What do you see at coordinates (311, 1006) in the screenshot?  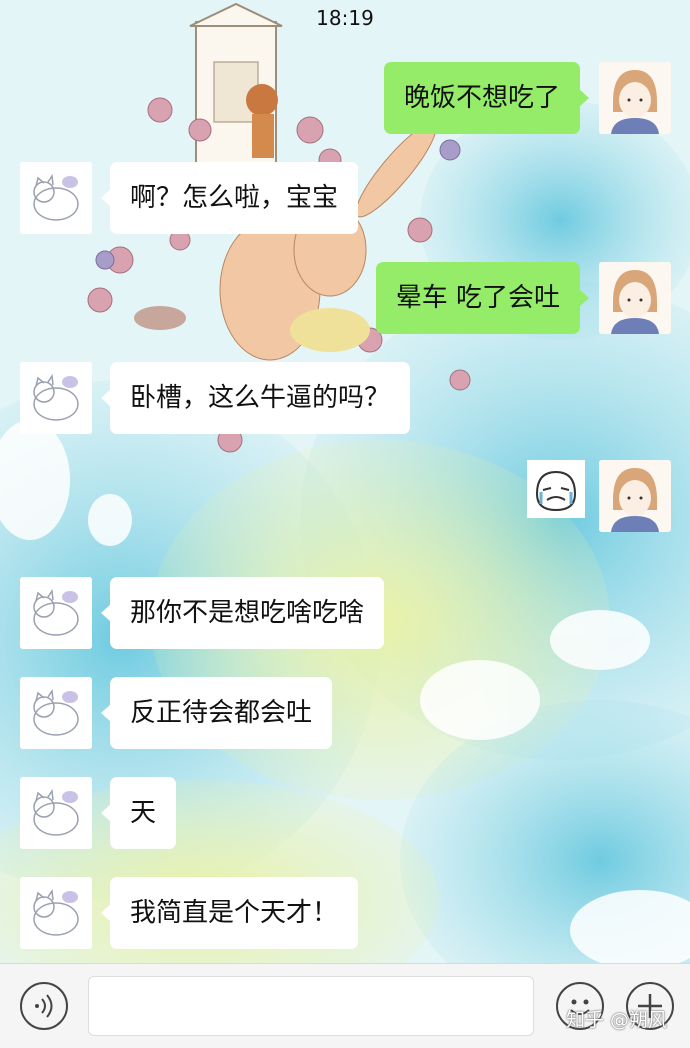 I see `message-input` at bounding box center [311, 1006].